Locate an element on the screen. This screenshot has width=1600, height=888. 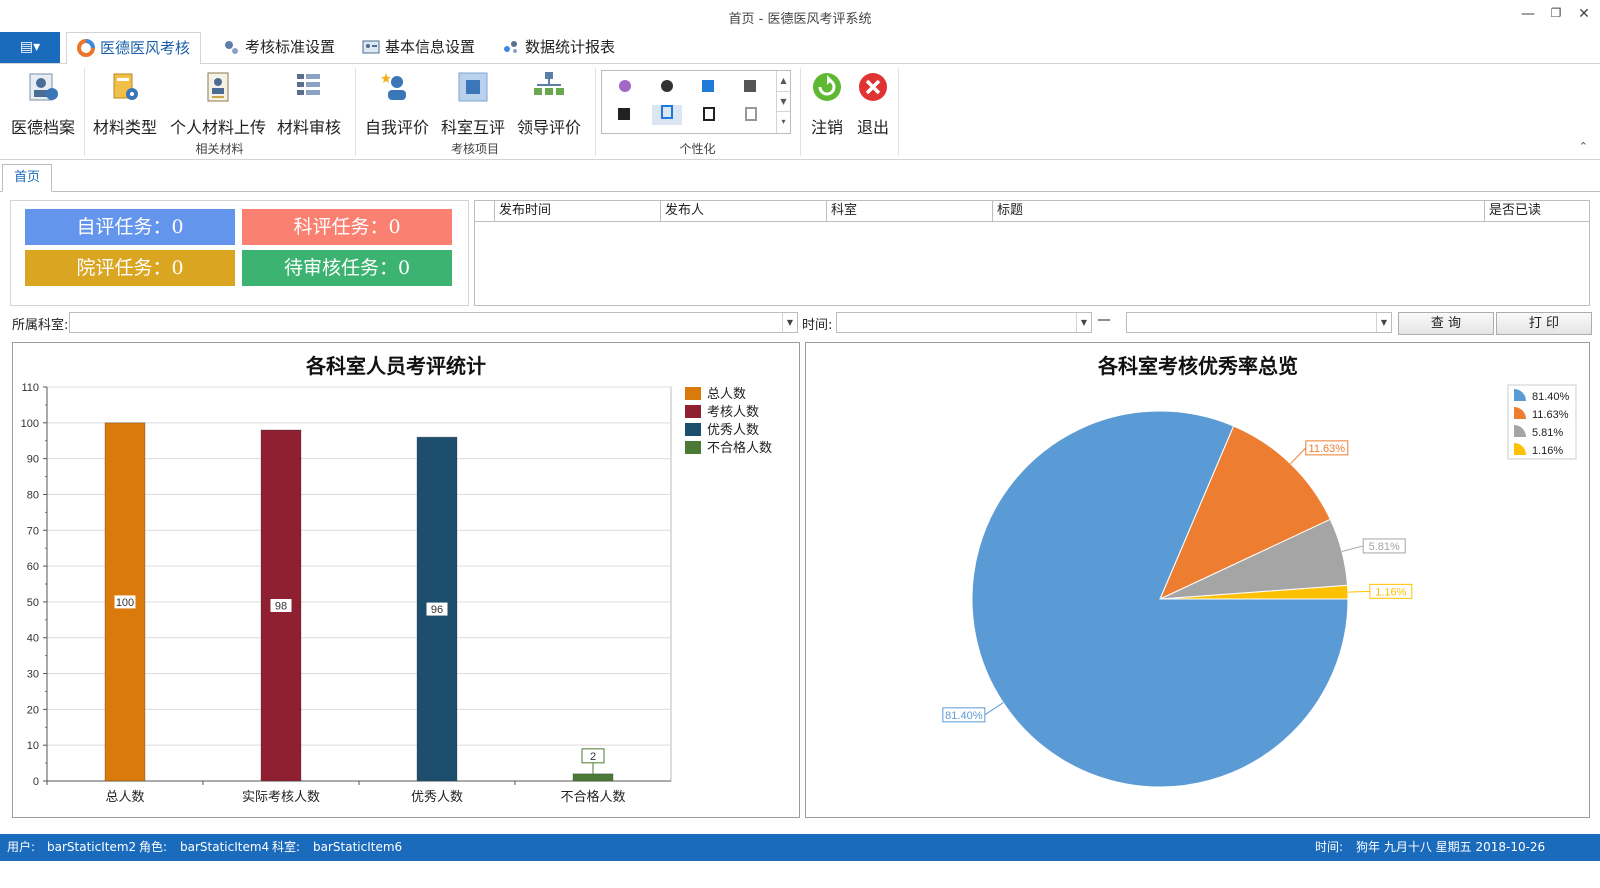
app-menu-button: ▤▾ is located at coordinates (30, 47).